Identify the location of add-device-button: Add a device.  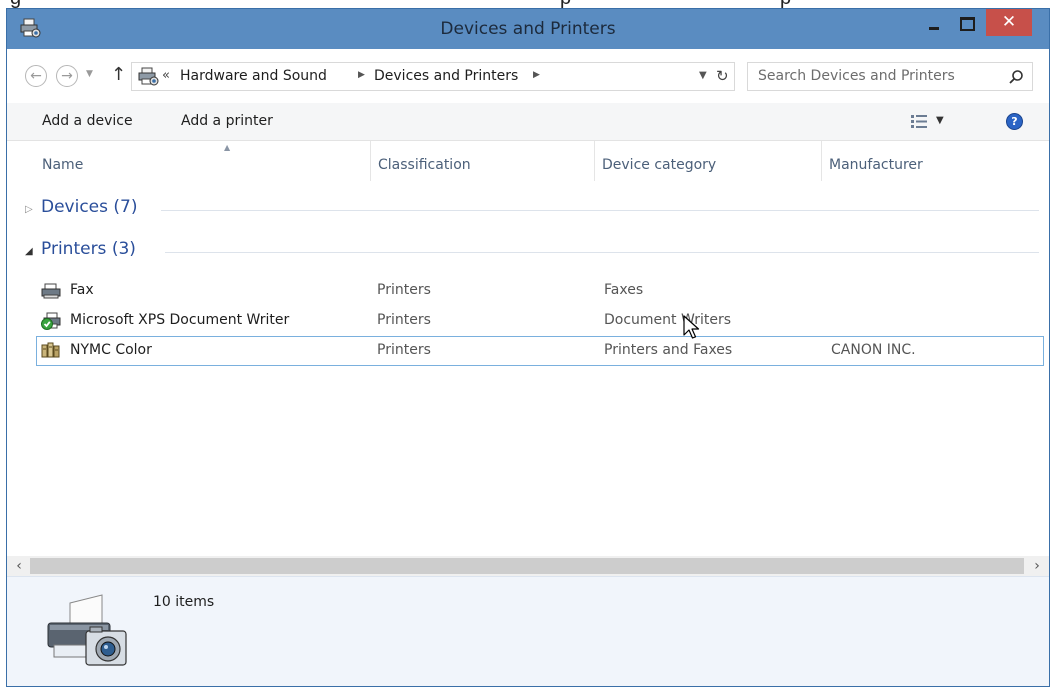
(87, 121).